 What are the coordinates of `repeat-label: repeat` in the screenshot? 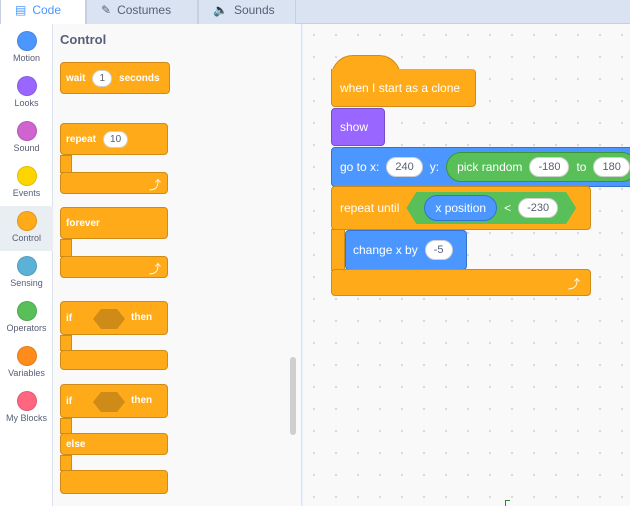 It's located at (81, 139).